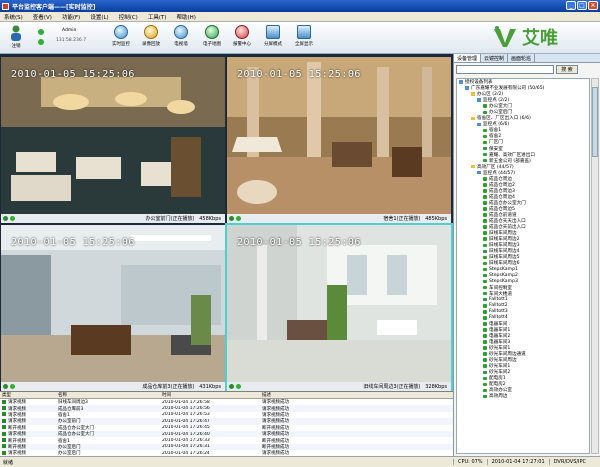  I want to click on col-type: 类型, so click(28, 395).